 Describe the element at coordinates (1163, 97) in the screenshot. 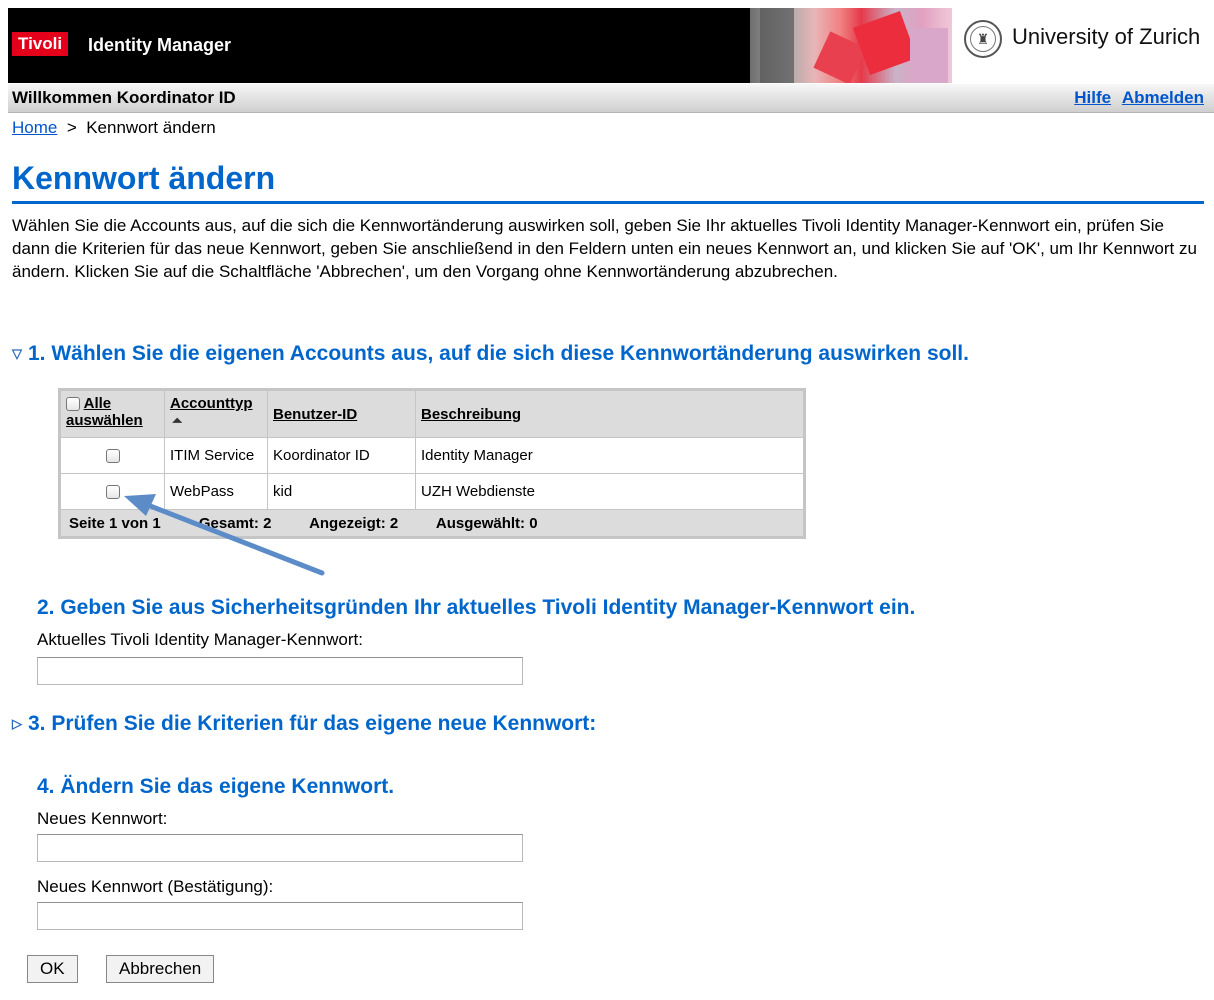

I see `logout-link: Abmelden` at that location.